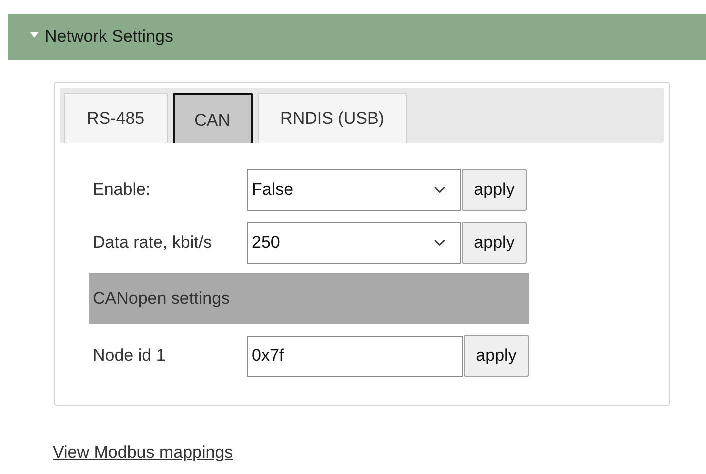  Describe the element at coordinates (143, 453) in the screenshot. I see `modbus-link: View Modbus mappings` at that location.